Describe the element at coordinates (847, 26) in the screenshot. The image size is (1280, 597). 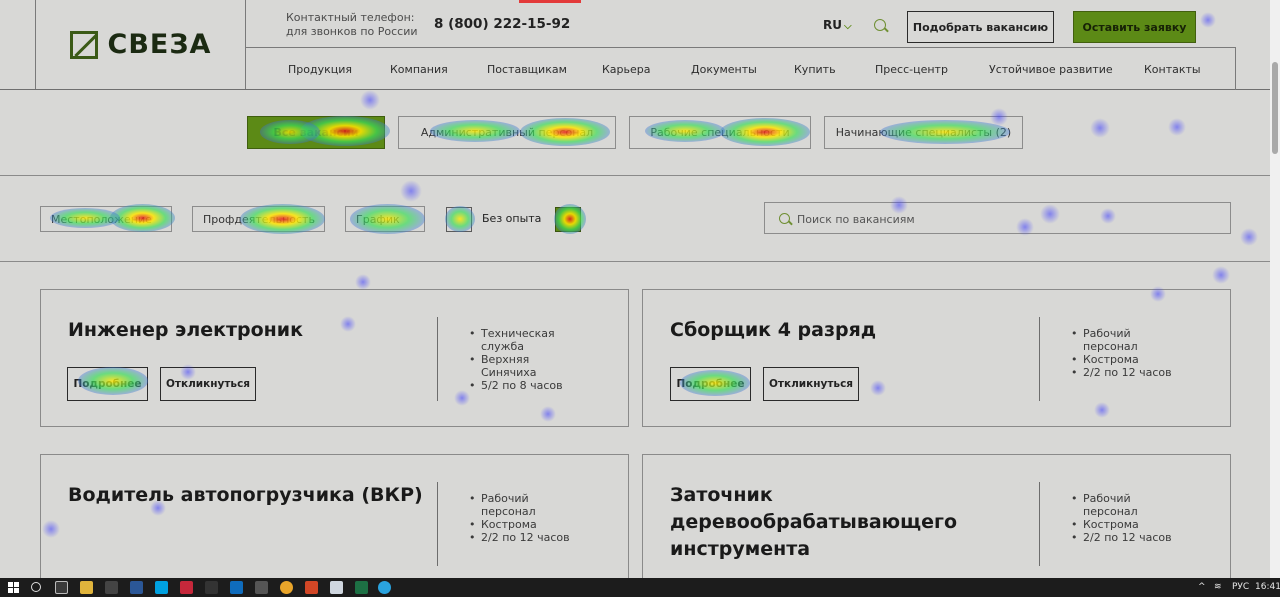
I see `chevron-down-icon: ⌵` at that location.